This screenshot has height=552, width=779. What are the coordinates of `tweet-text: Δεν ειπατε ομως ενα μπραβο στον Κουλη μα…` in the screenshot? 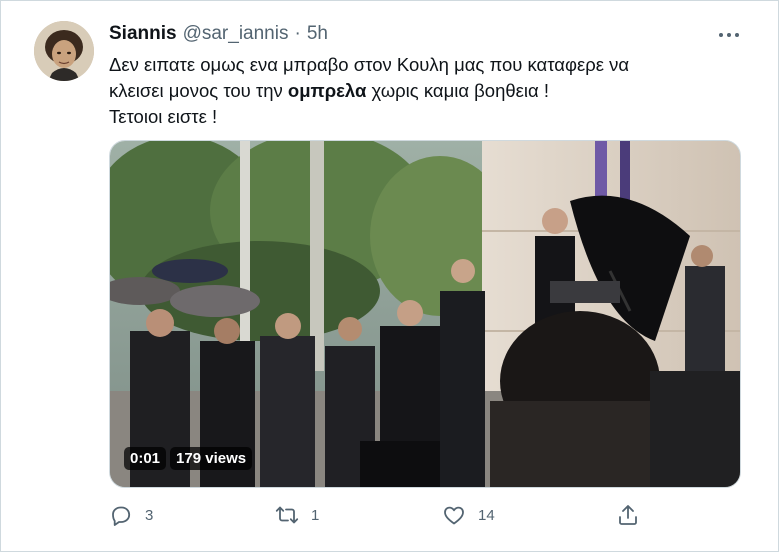 It's located at (409, 91).